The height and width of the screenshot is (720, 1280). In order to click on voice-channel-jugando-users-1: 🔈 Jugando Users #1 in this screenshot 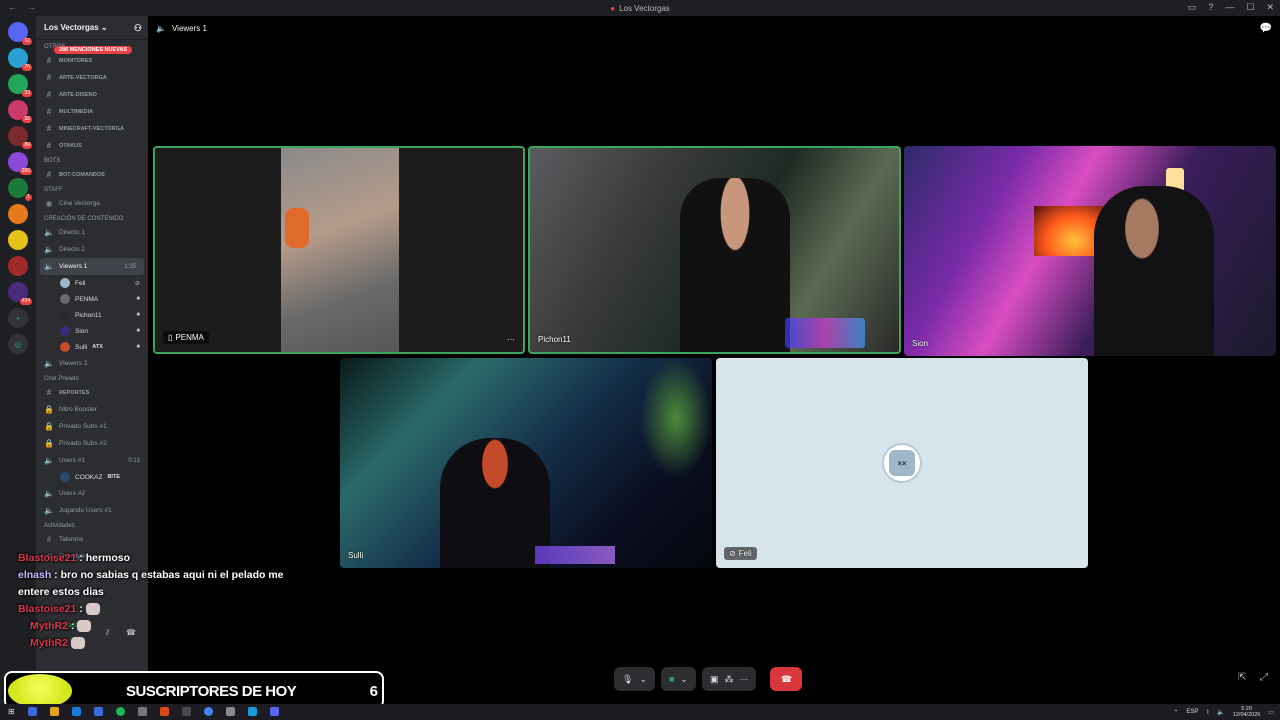, I will do `click(92, 510)`.